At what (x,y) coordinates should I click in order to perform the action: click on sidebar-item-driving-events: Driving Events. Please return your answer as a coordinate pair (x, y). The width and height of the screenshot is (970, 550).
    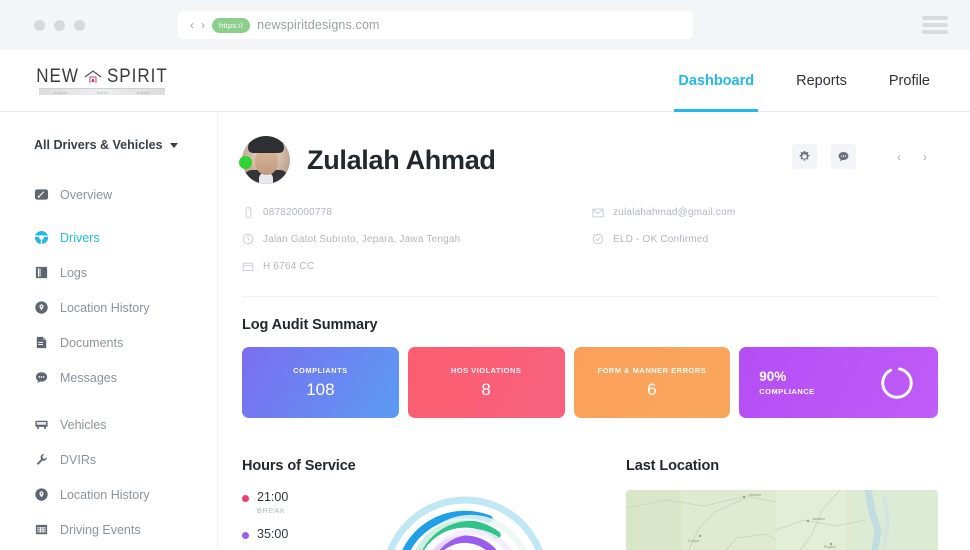
    Looking at the image, I should click on (125, 529).